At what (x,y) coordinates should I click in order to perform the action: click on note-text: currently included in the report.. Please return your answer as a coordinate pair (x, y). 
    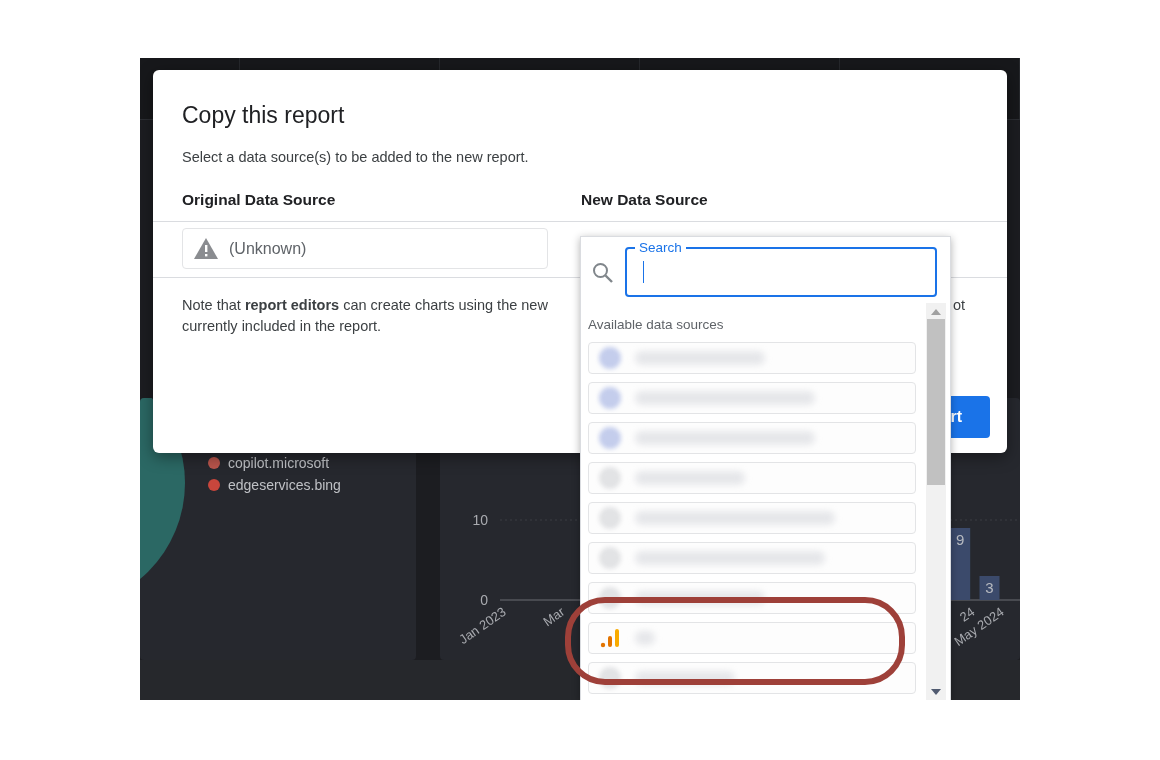
    Looking at the image, I should click on (282, 326).